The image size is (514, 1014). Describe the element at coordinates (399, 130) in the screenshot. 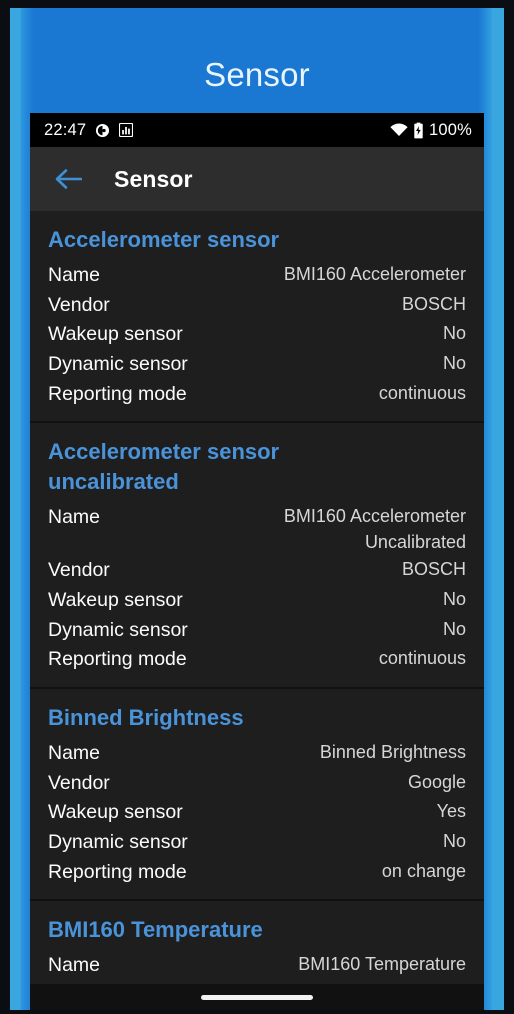

I see `wifi-icon` at that location.